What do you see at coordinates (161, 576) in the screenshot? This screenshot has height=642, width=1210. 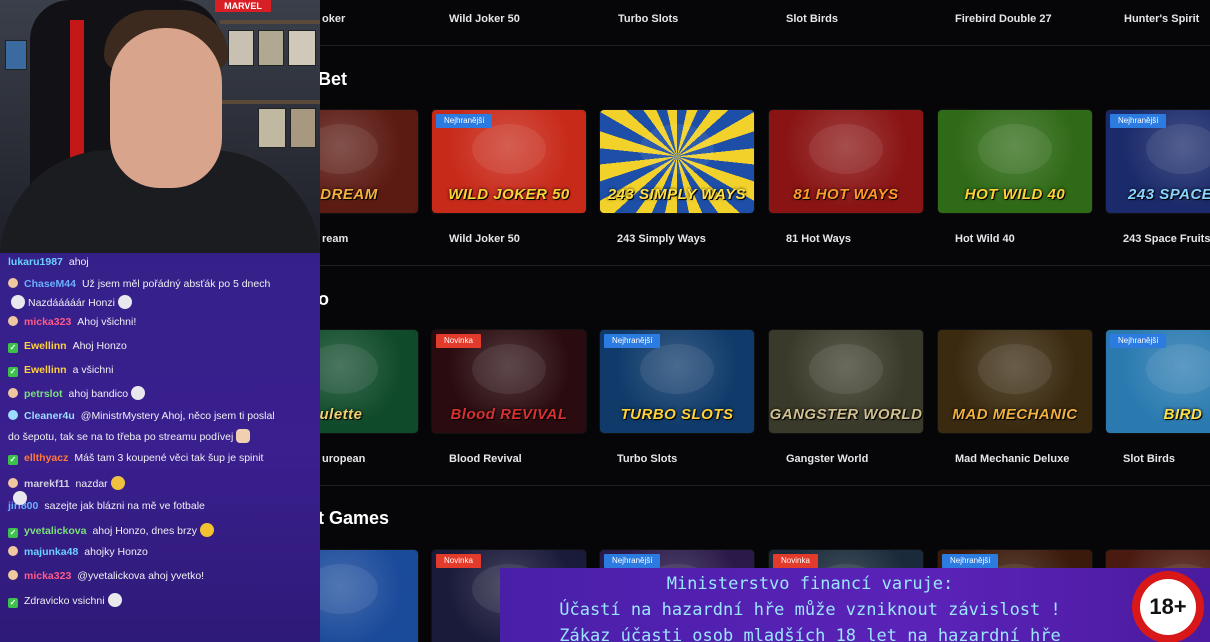 I see `chat-message: micka323 @yvetalickova ahoj yvetko!` at bounding box center [161, 576].